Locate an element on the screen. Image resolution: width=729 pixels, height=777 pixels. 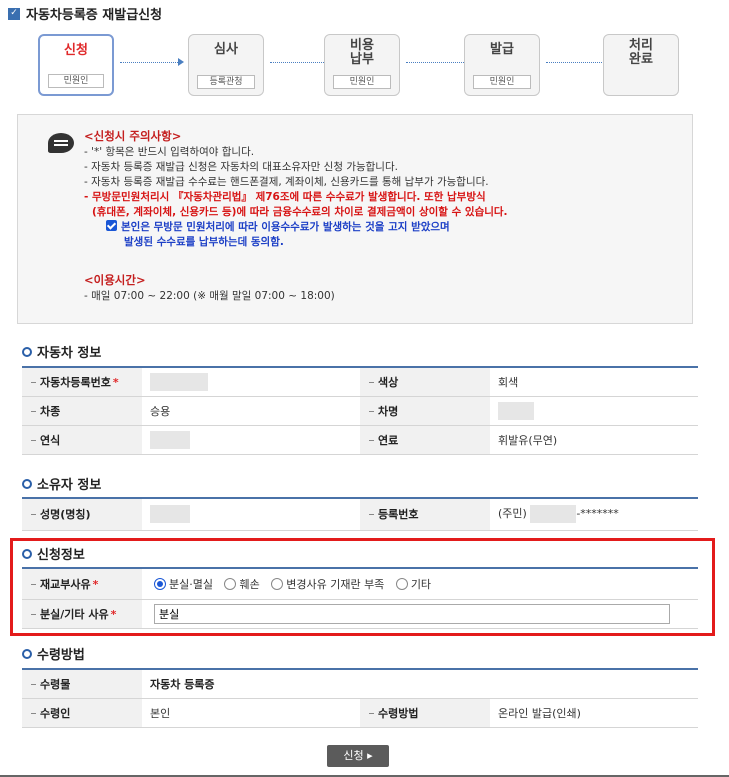
table-row: 분실/기타 사유 * is located at coordinates (360, 614).